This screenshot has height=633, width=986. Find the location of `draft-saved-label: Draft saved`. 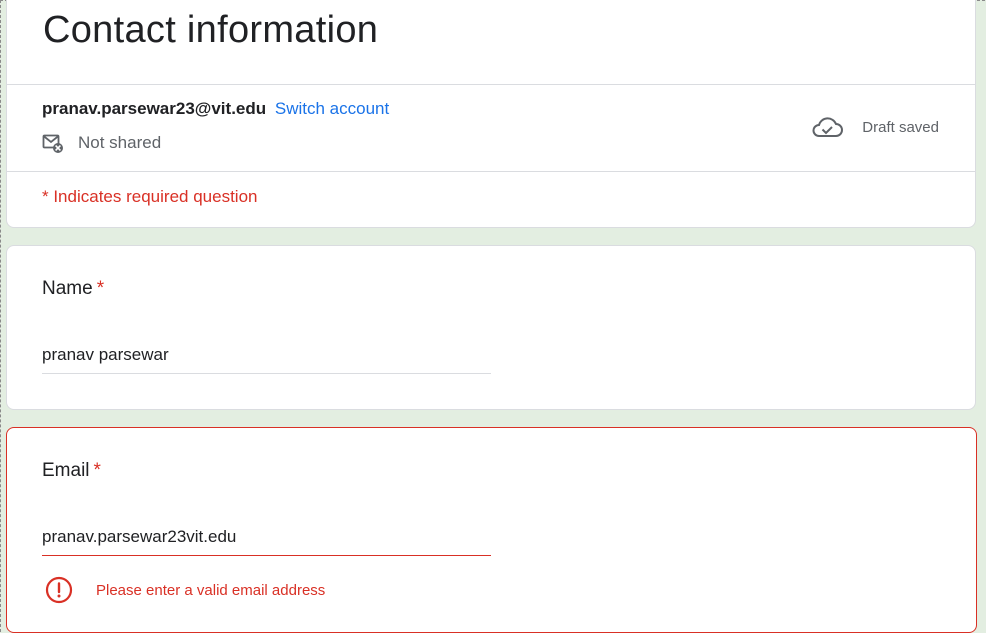

draft-saved-label: Draft saved is located at coordinates (900, 127).